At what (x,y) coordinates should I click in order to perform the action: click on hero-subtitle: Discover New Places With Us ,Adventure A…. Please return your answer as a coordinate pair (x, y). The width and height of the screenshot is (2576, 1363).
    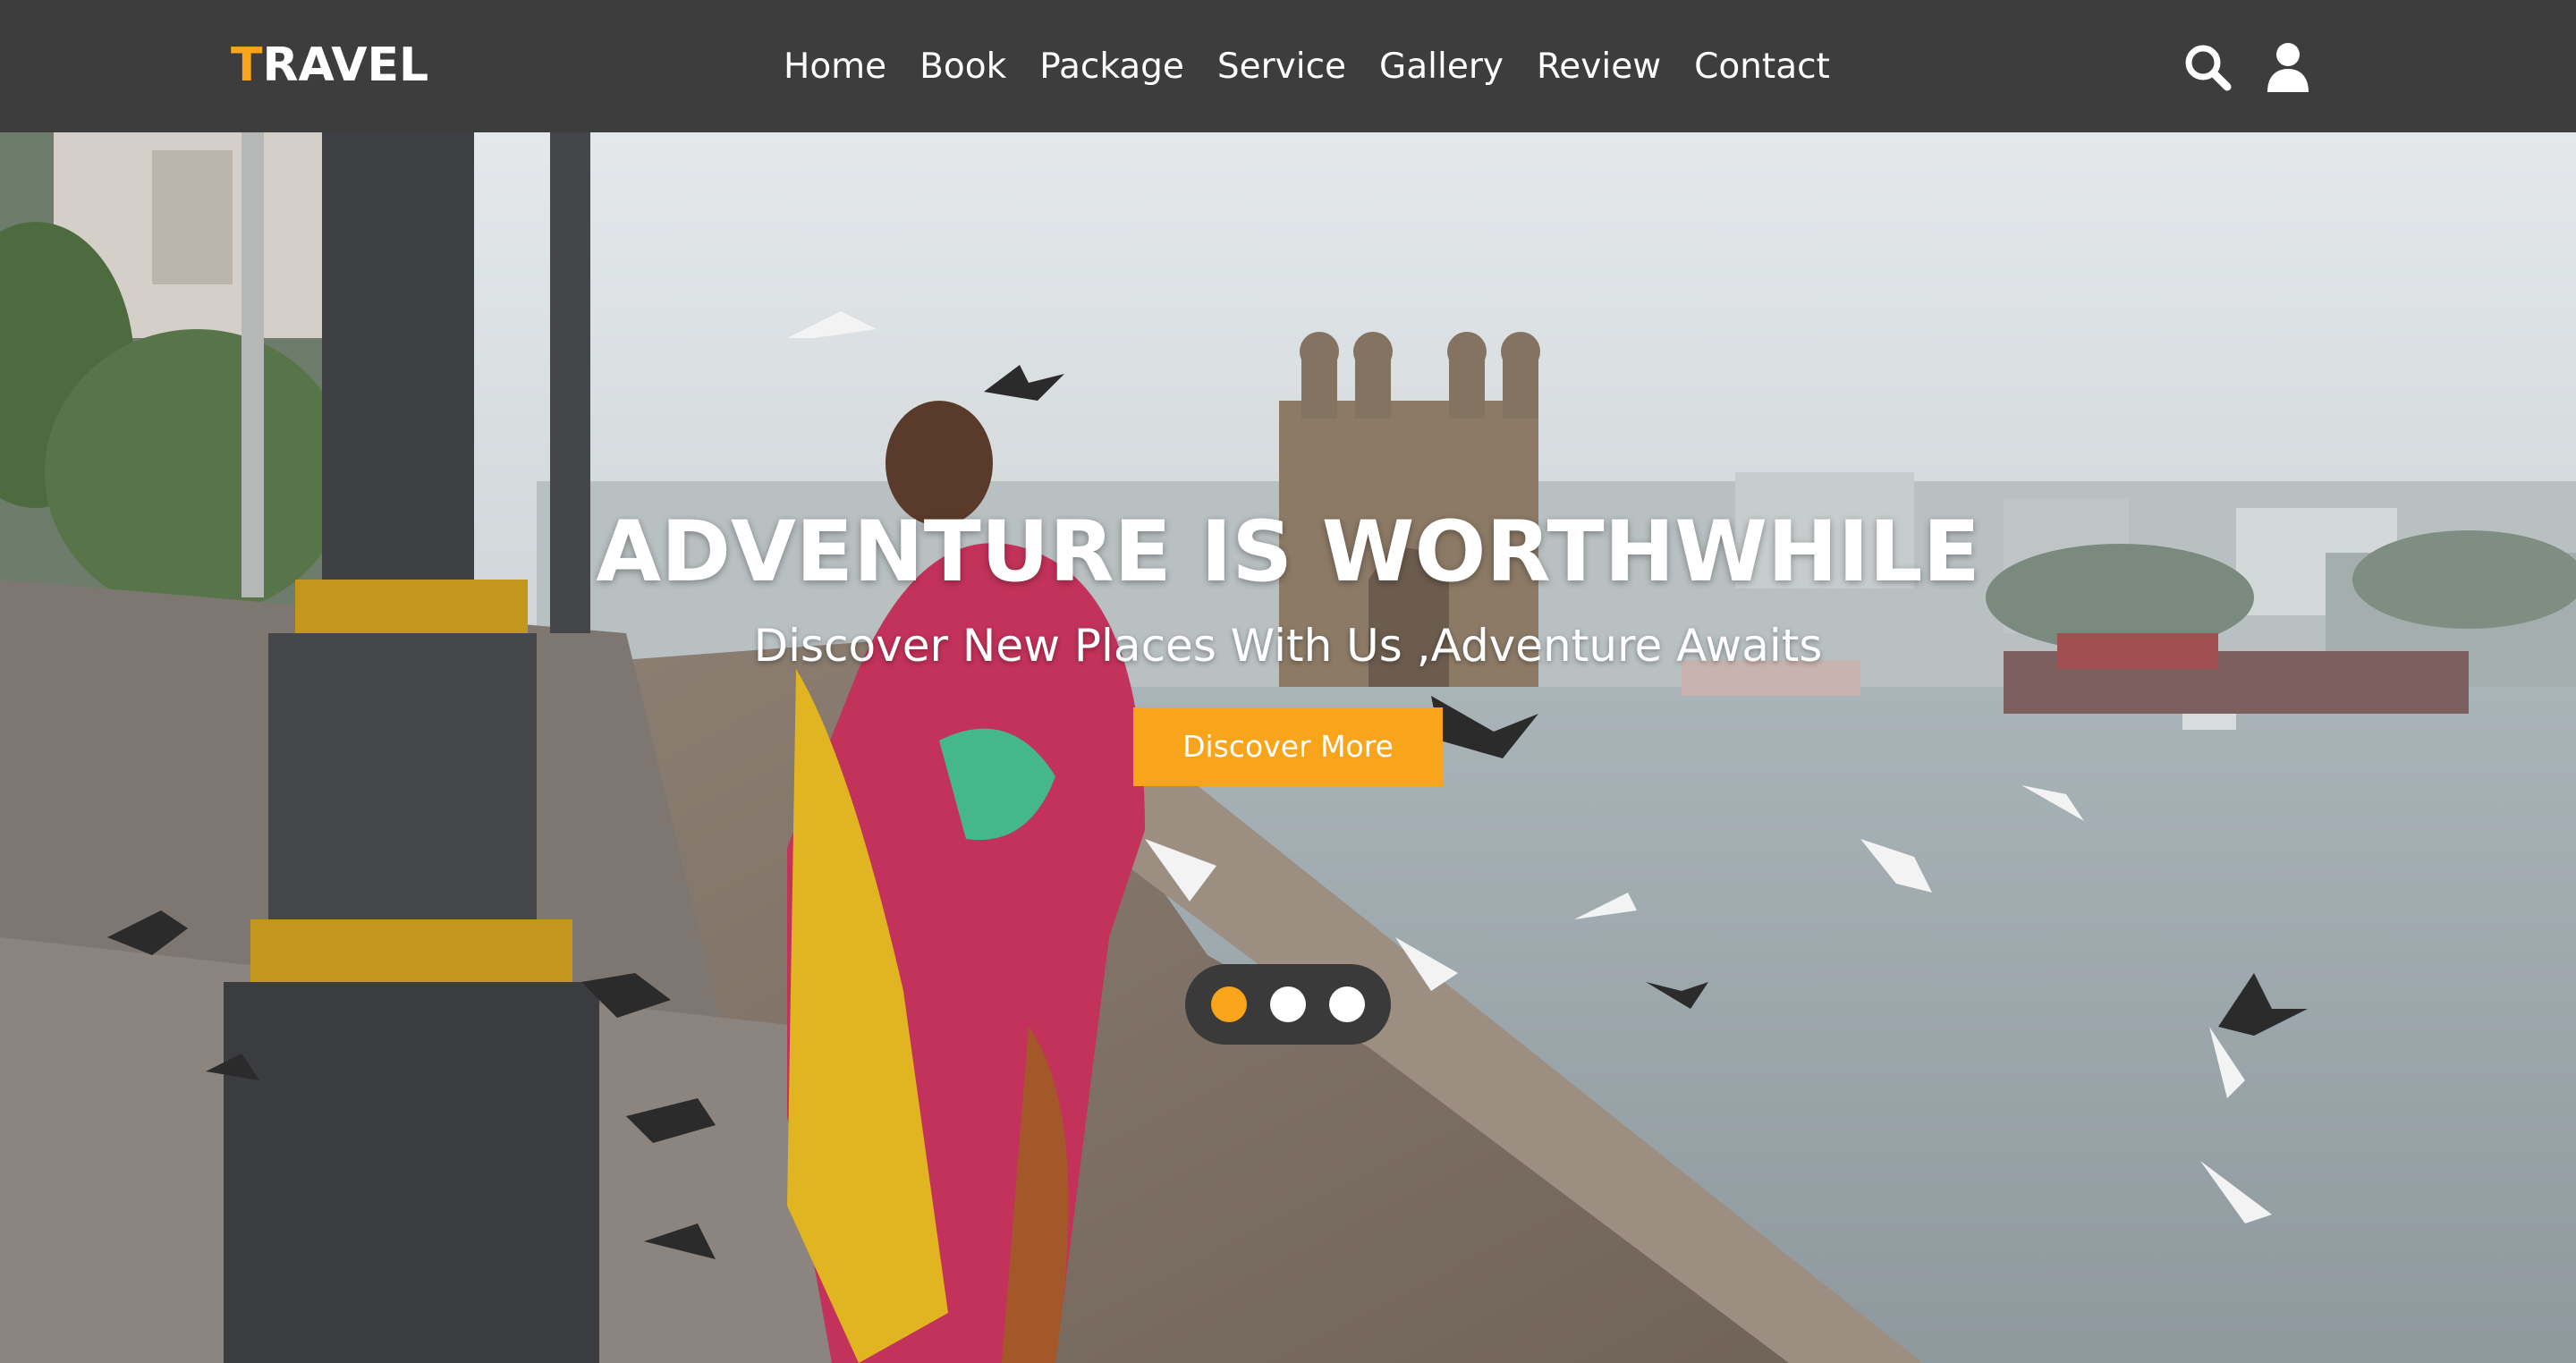
    Looking at the image, I should click on (1288, 646).